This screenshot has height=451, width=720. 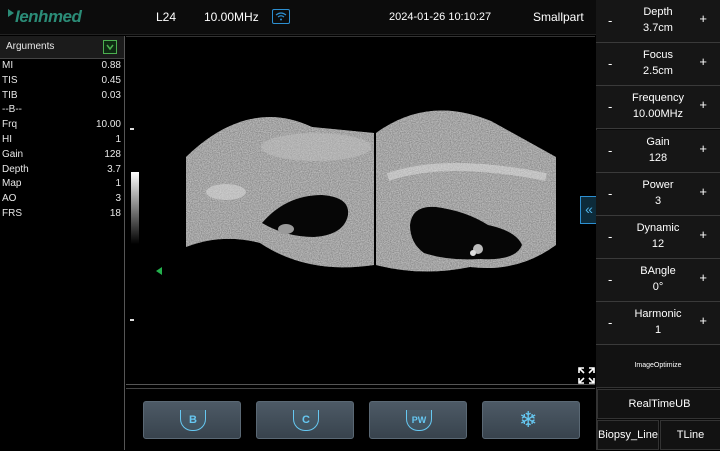 I want to click on pw-mode-button: PW, so click(x=418, y=420).